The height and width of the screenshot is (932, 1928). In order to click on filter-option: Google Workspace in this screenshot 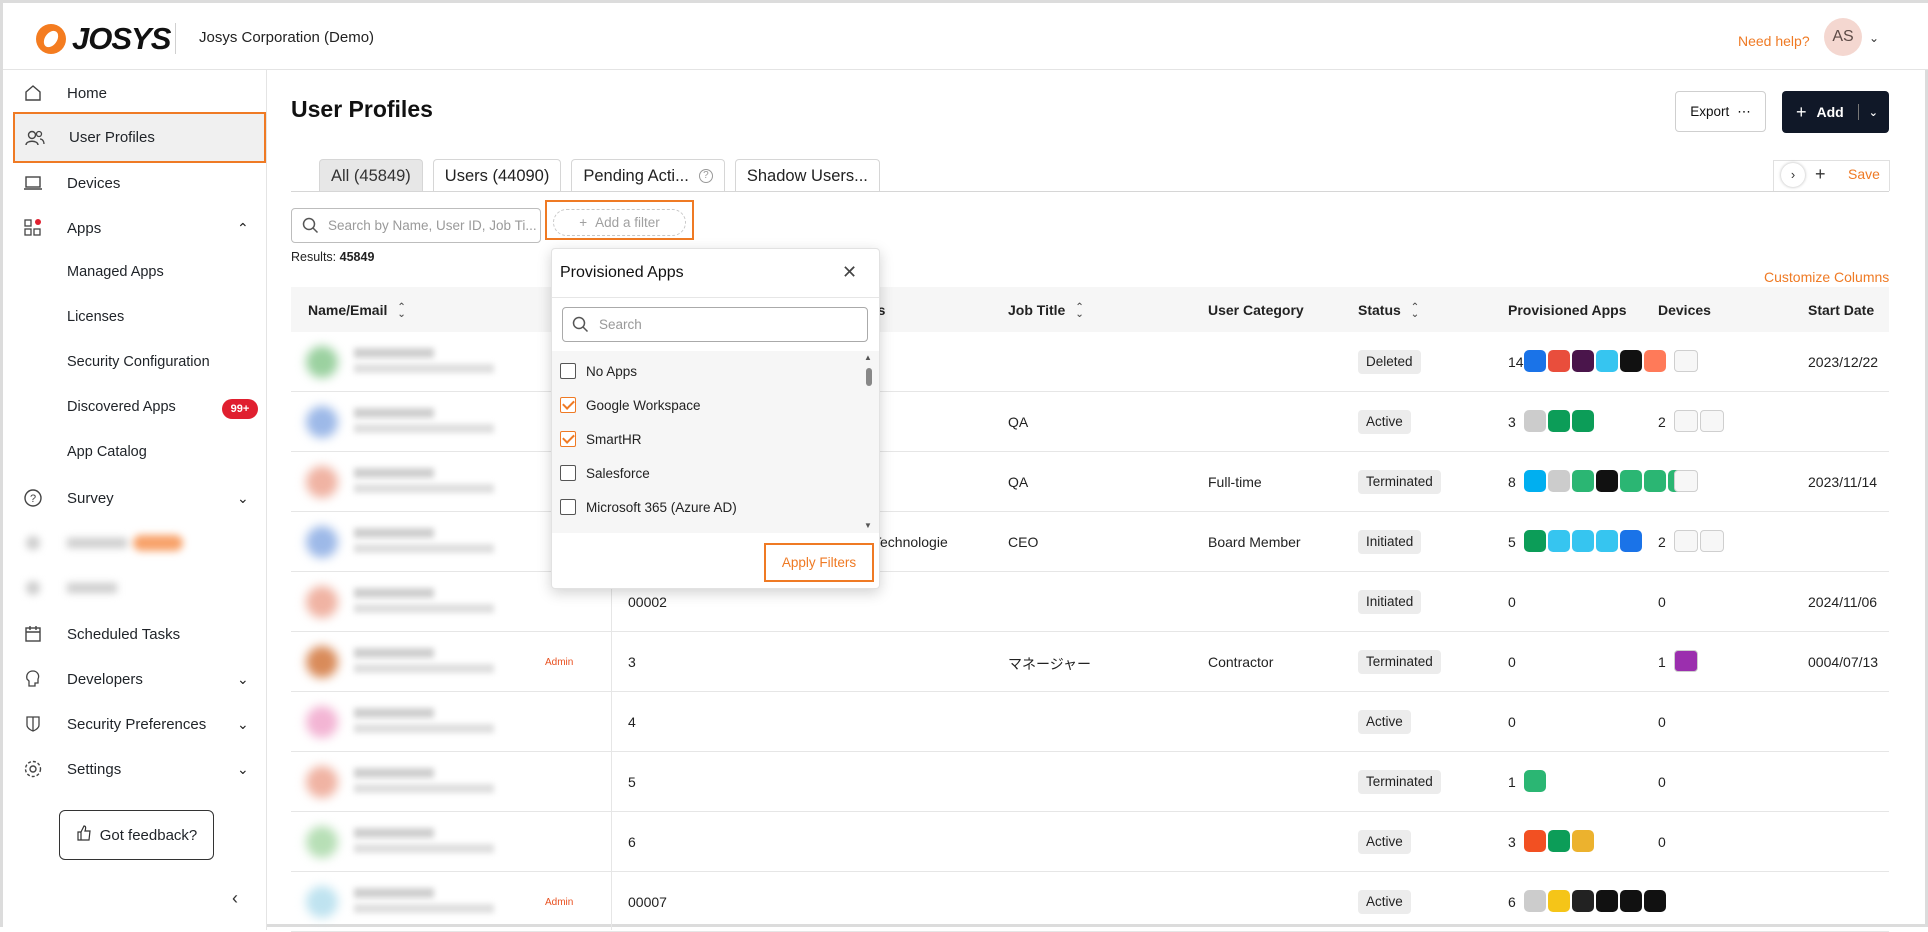, I will do `click(630, 405)`.